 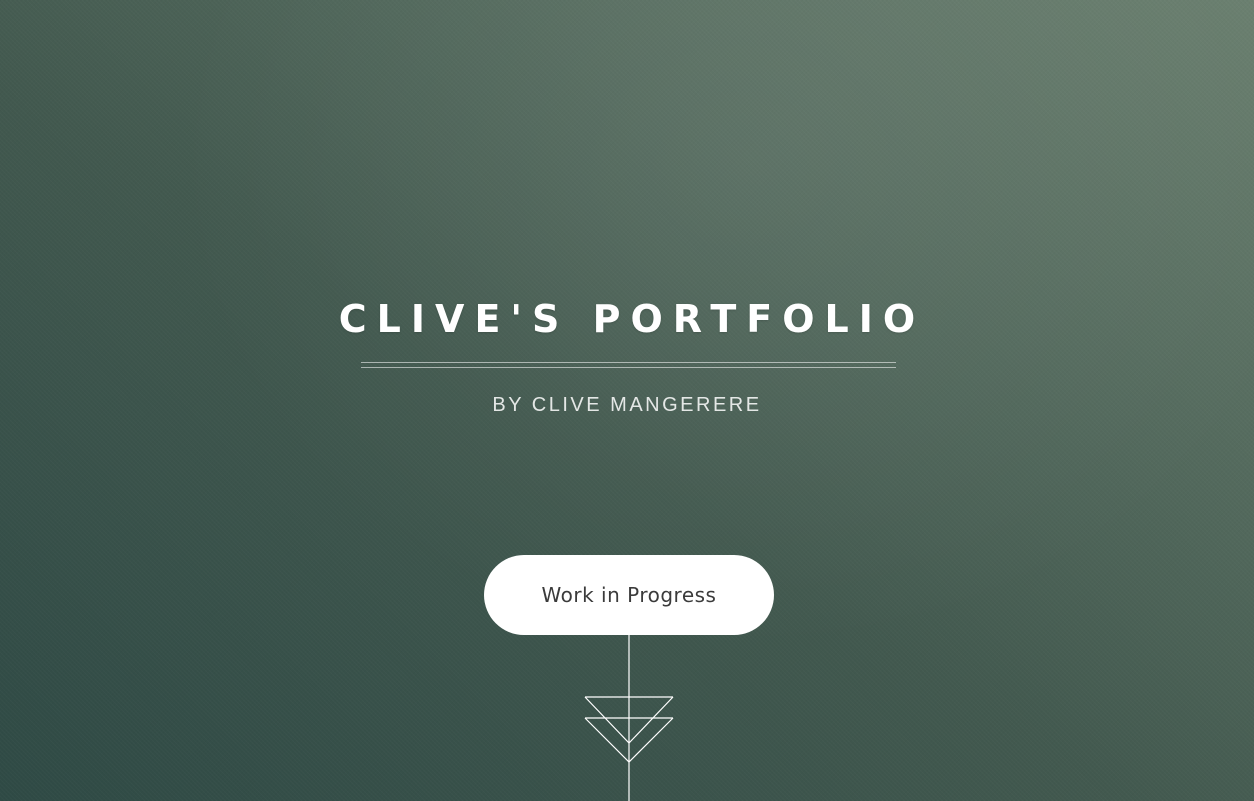 What do you see at coordinates (629, 718) in the screenshot?
I see `double-chevron-down-icon` at bounding box center [629, 718].